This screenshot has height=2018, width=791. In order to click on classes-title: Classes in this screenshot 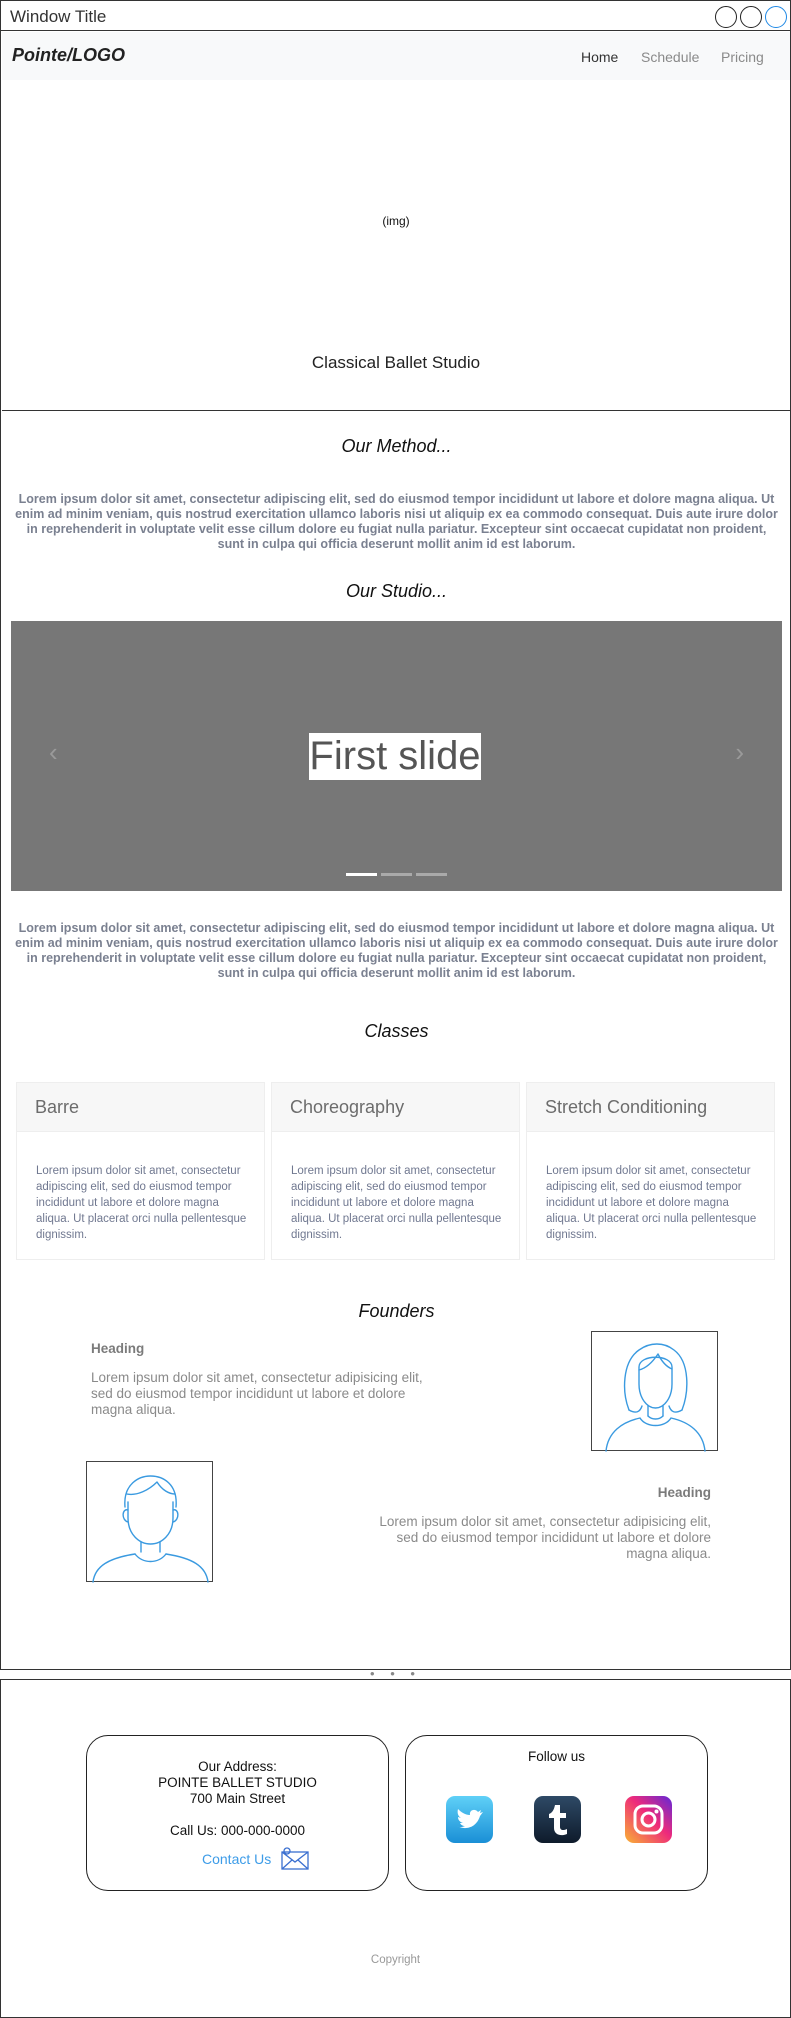, I will do `click(396, 1031)`.